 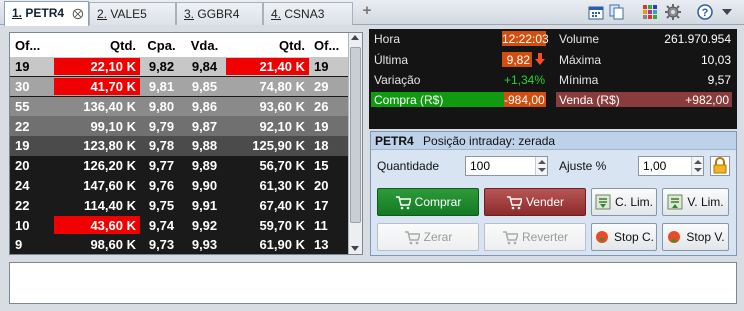 What do you see at coordinates (97, 86) in the screenshot?
I see `book-cell-qty-buy: 41,70 K` at bounding box center [97, 86].